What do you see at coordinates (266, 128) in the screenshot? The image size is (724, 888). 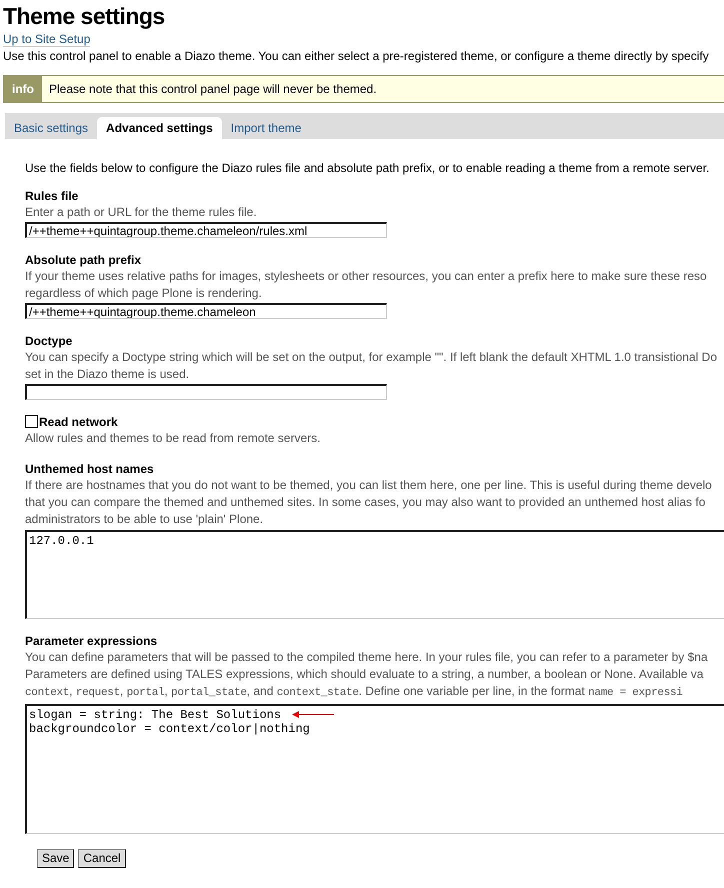 I see `tab: Import theme` at bounding box center [266, 128].